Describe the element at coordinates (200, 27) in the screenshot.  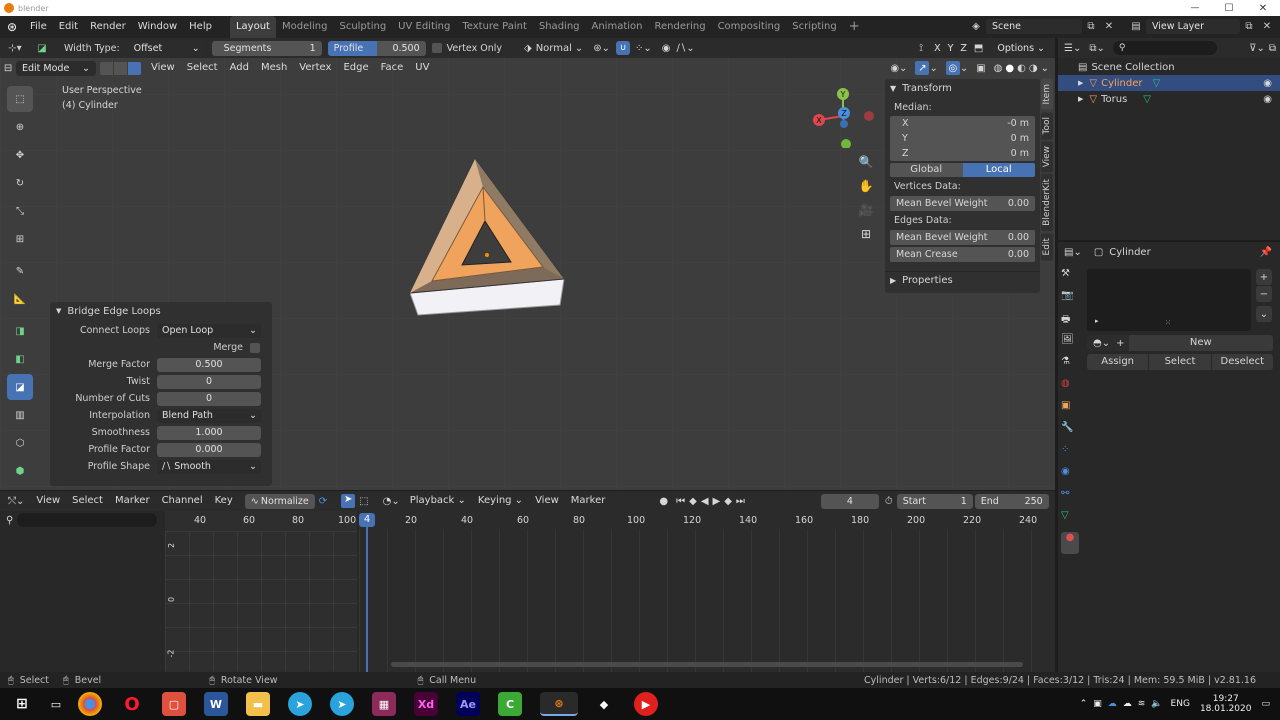
I see `menu-help: Help` at that location.